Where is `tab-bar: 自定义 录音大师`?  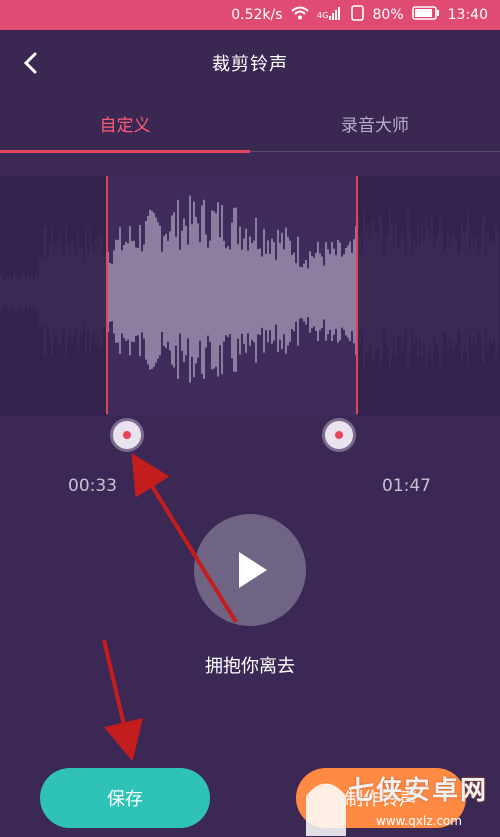
tab-bar: 自定义 录音大师 is located at coordinates (250, 124).